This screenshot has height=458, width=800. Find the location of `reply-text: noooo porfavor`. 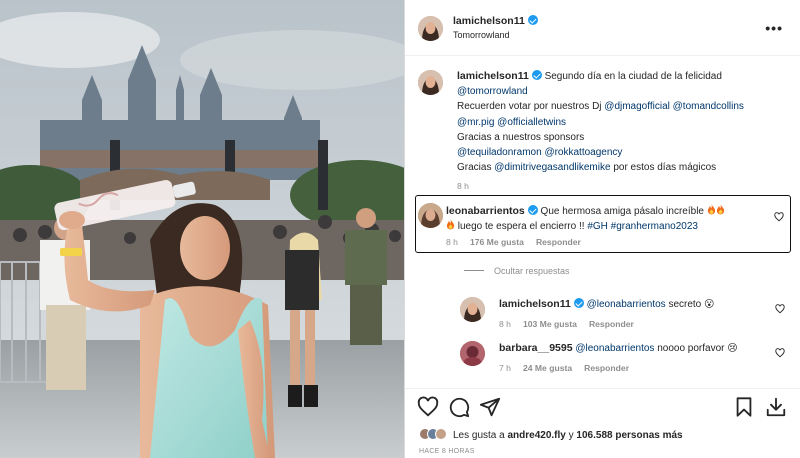

reply-text: noooo porfavor is located at coordinates (691, 348).